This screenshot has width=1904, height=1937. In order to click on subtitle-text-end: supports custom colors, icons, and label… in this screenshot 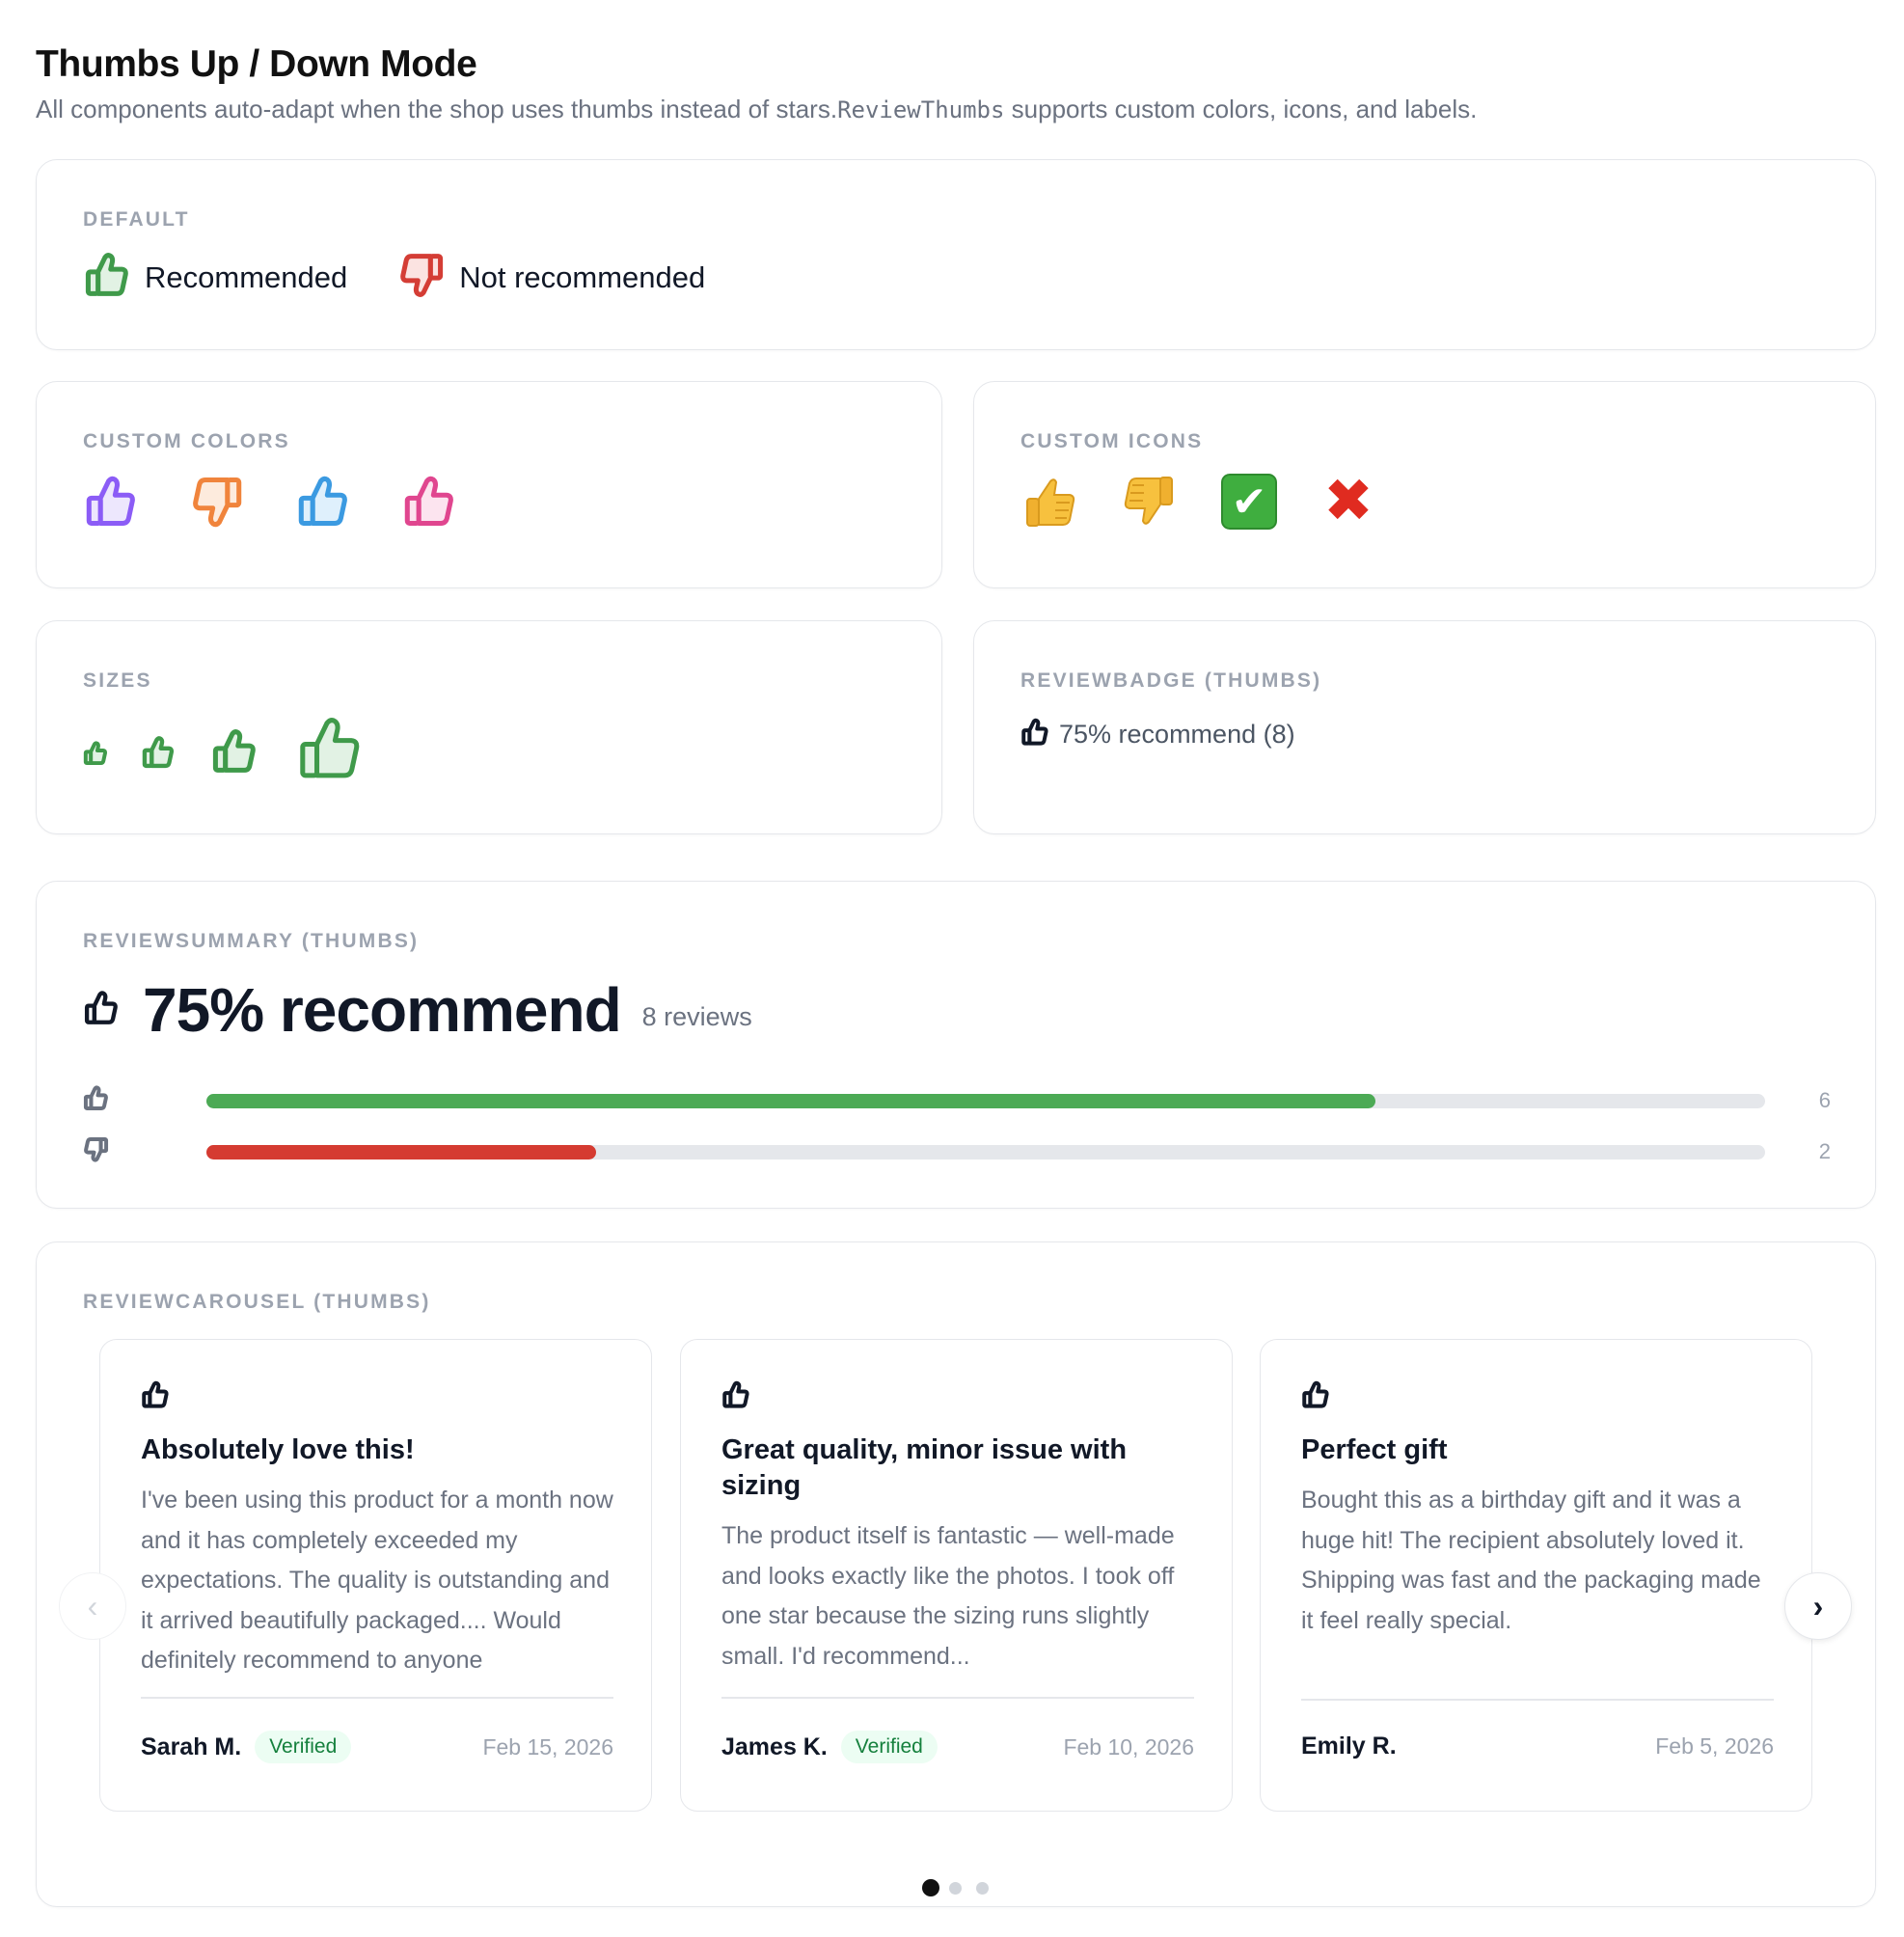, I will do `click(1241, 109)`.